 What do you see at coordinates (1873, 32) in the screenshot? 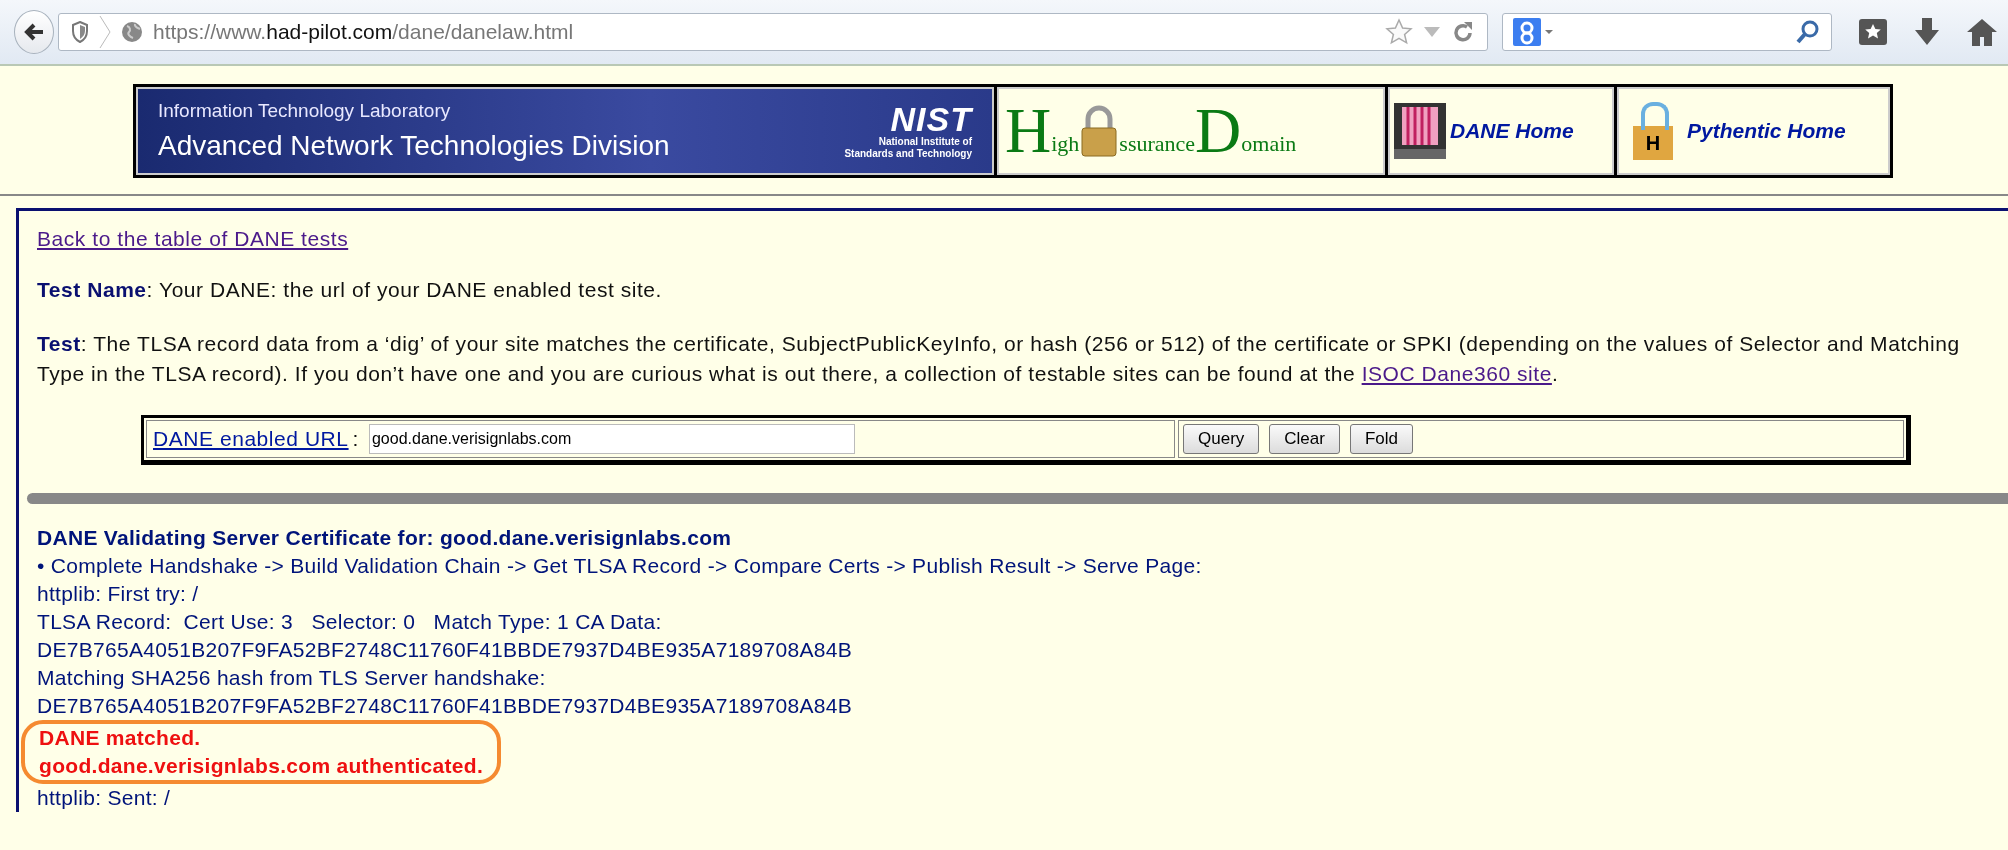
I see `bookmarks-icon` at bounding box center [1873, 32].